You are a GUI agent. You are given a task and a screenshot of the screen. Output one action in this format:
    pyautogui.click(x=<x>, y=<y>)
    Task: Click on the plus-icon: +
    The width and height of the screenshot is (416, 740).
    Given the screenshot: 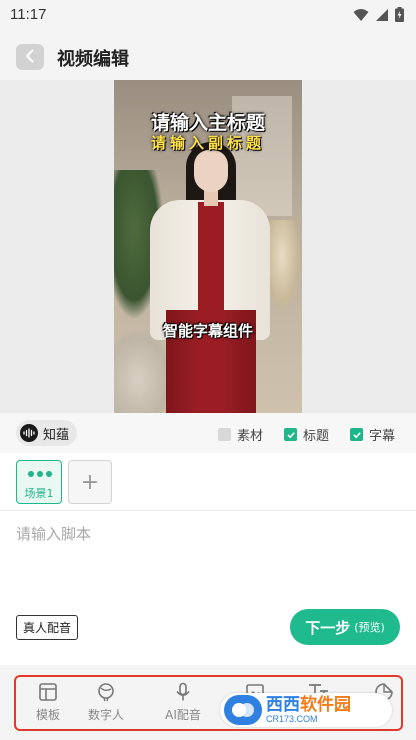 What is the action you would take?
    pyautogui.click(x=90, y=482)
    